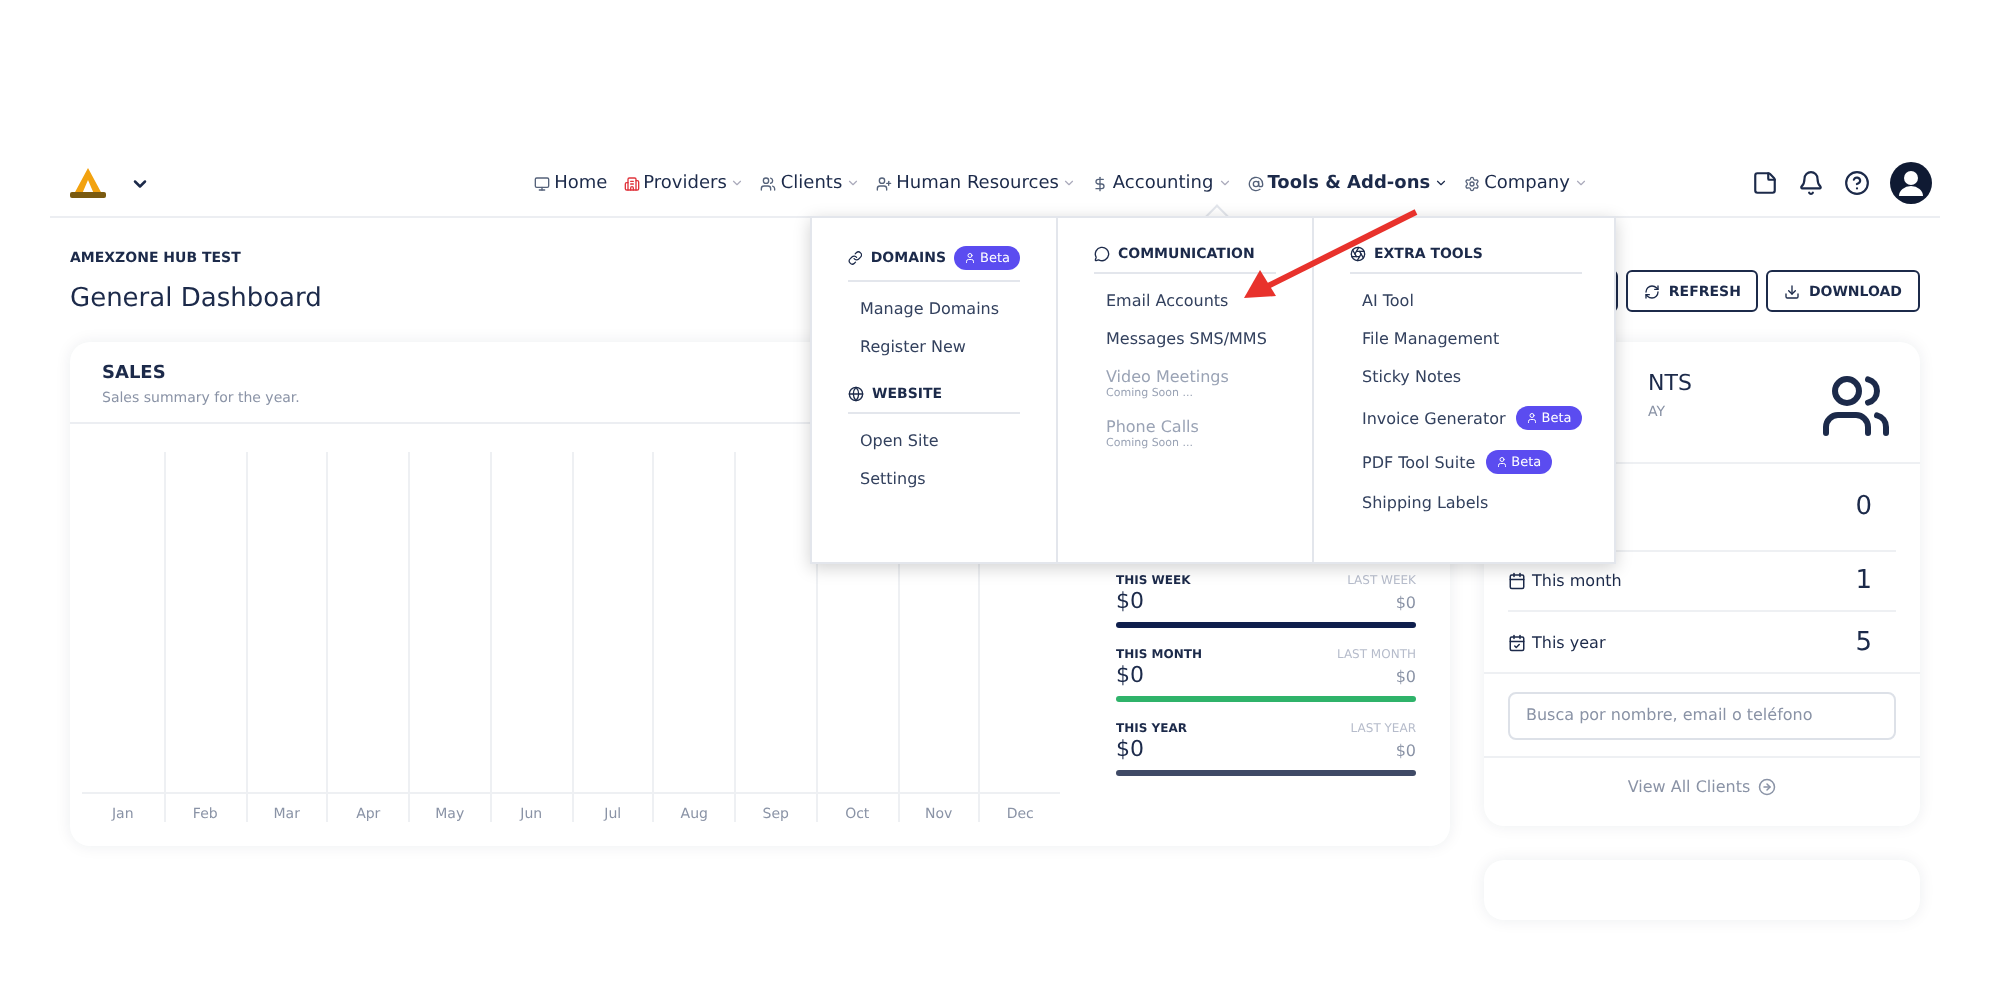 This screenshot has height=1000, width=2000. I want to click on menu-item: Register New, so click(907, 347).